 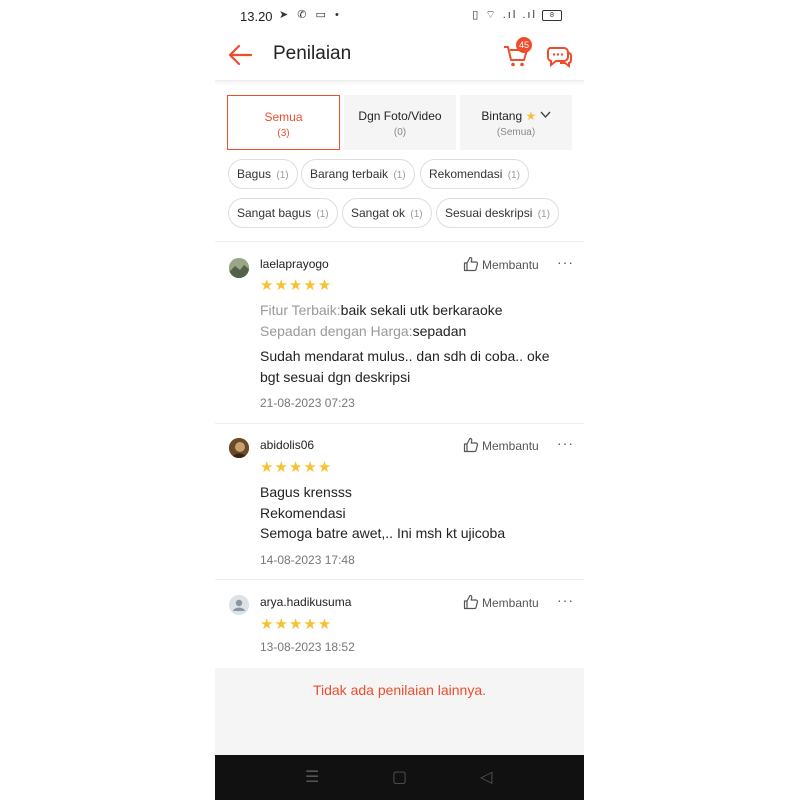 What do you see at coordinates (474, 174) in the screenshot?
I see `chip-rekomendasi: Rekomendasi (1)` at bounding box center [474, 174].